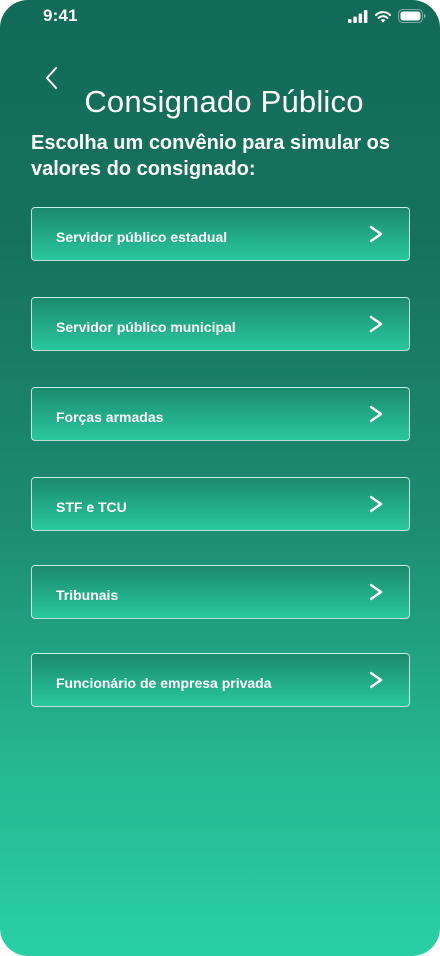  I want to click on wifi-icon, so click(383, 19).